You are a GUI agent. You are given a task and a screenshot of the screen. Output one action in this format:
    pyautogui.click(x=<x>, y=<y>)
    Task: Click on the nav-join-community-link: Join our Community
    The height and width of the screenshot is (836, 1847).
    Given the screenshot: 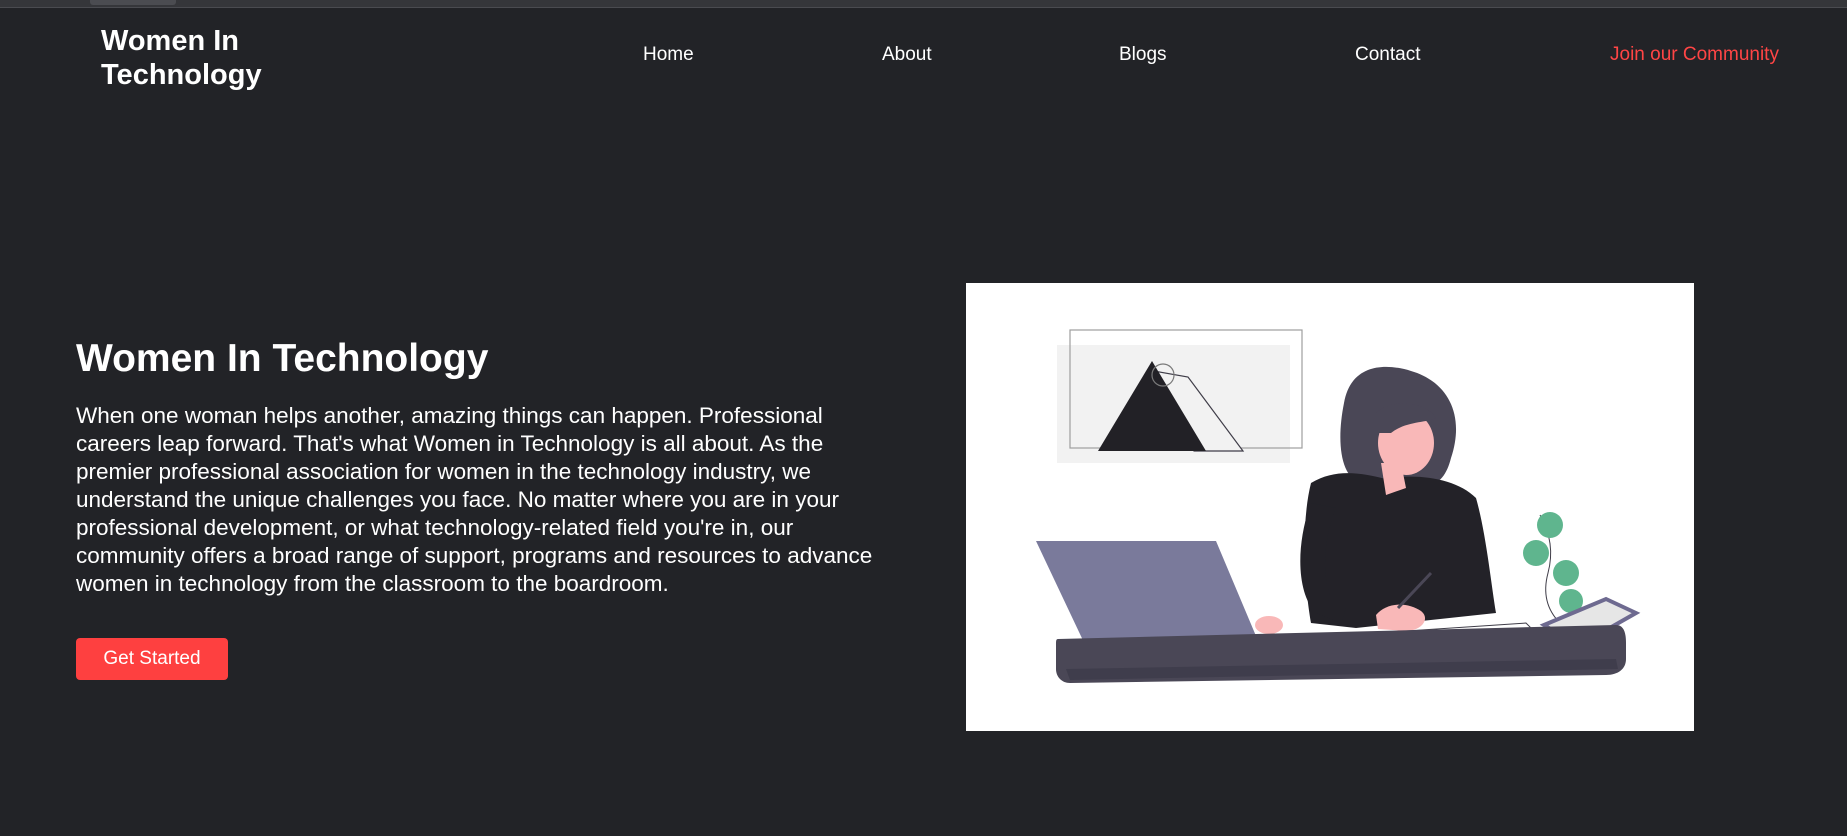 What is the action you would take?
    pyautogui.click(x=1694, y=55)
    